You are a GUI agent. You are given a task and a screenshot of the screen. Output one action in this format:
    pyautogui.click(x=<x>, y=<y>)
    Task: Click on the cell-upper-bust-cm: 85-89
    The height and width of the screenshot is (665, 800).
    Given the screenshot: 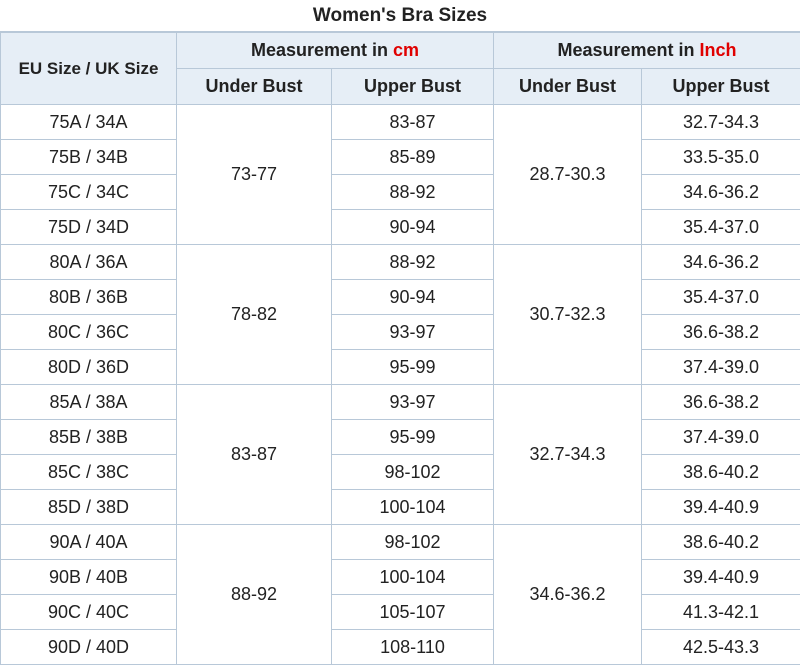 What is the action you would take?
    pyautogui.click(x=412, y=157)
    